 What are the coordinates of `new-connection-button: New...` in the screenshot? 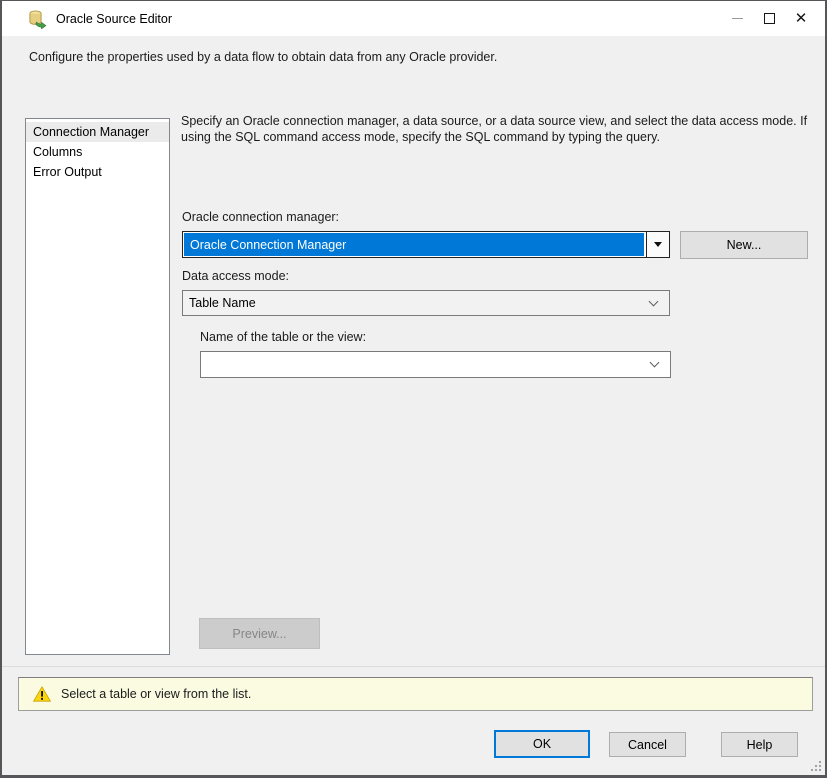 It's located at (744, 245).